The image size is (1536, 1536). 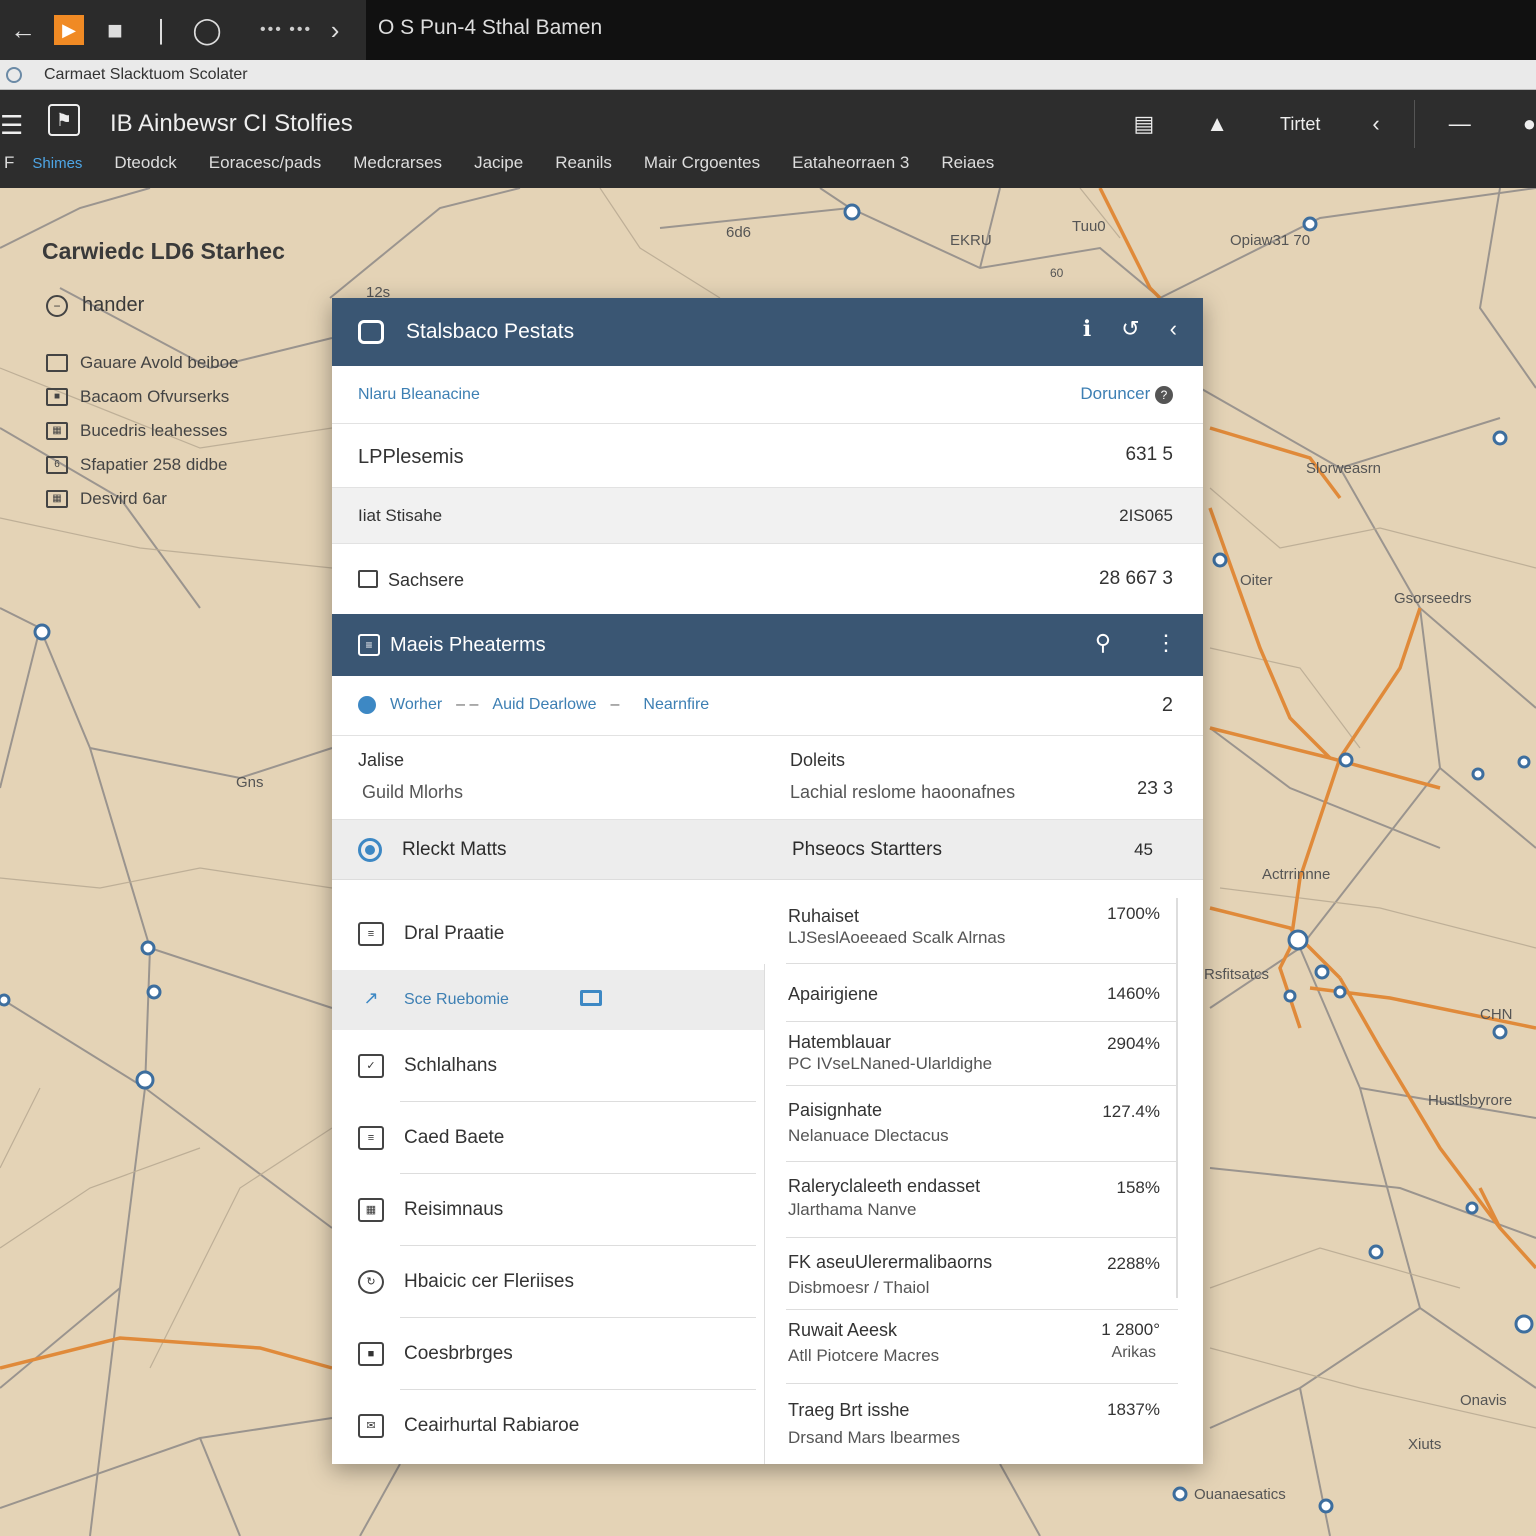 I want to click on panel-link-left: Nlaru Bleanacine, so click(x=419, y=395).